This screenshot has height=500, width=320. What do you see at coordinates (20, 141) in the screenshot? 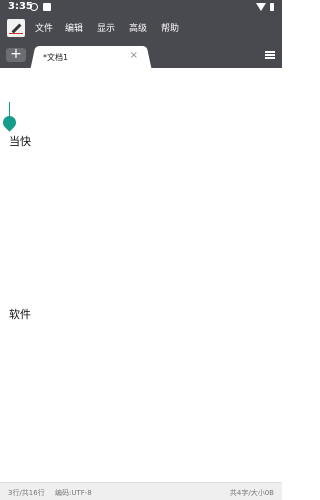
I see `editor-line: 当快` at bounding box center [20, 141].